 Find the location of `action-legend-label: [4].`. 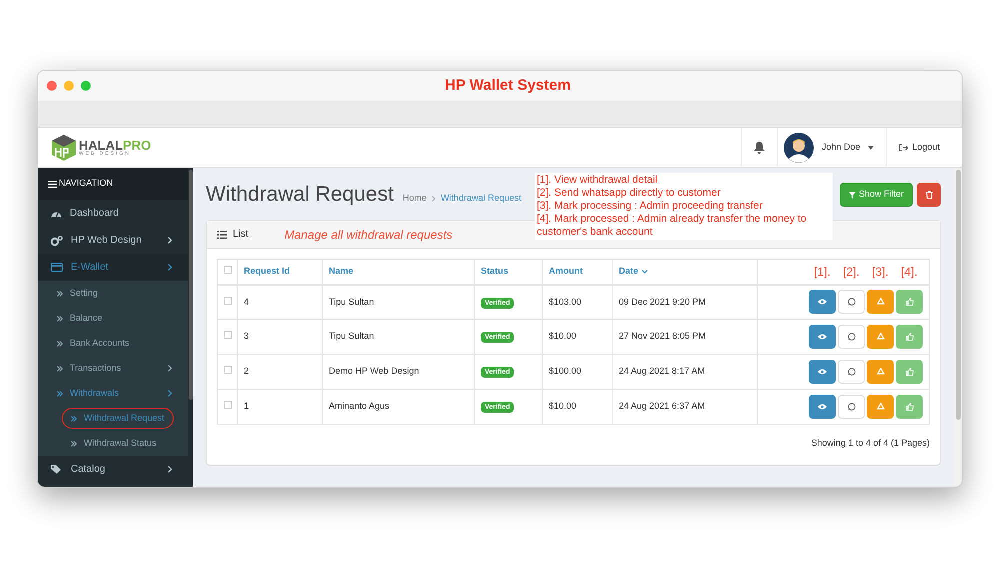

action-legend-label: [4]. is located at coordinates (909, 272).